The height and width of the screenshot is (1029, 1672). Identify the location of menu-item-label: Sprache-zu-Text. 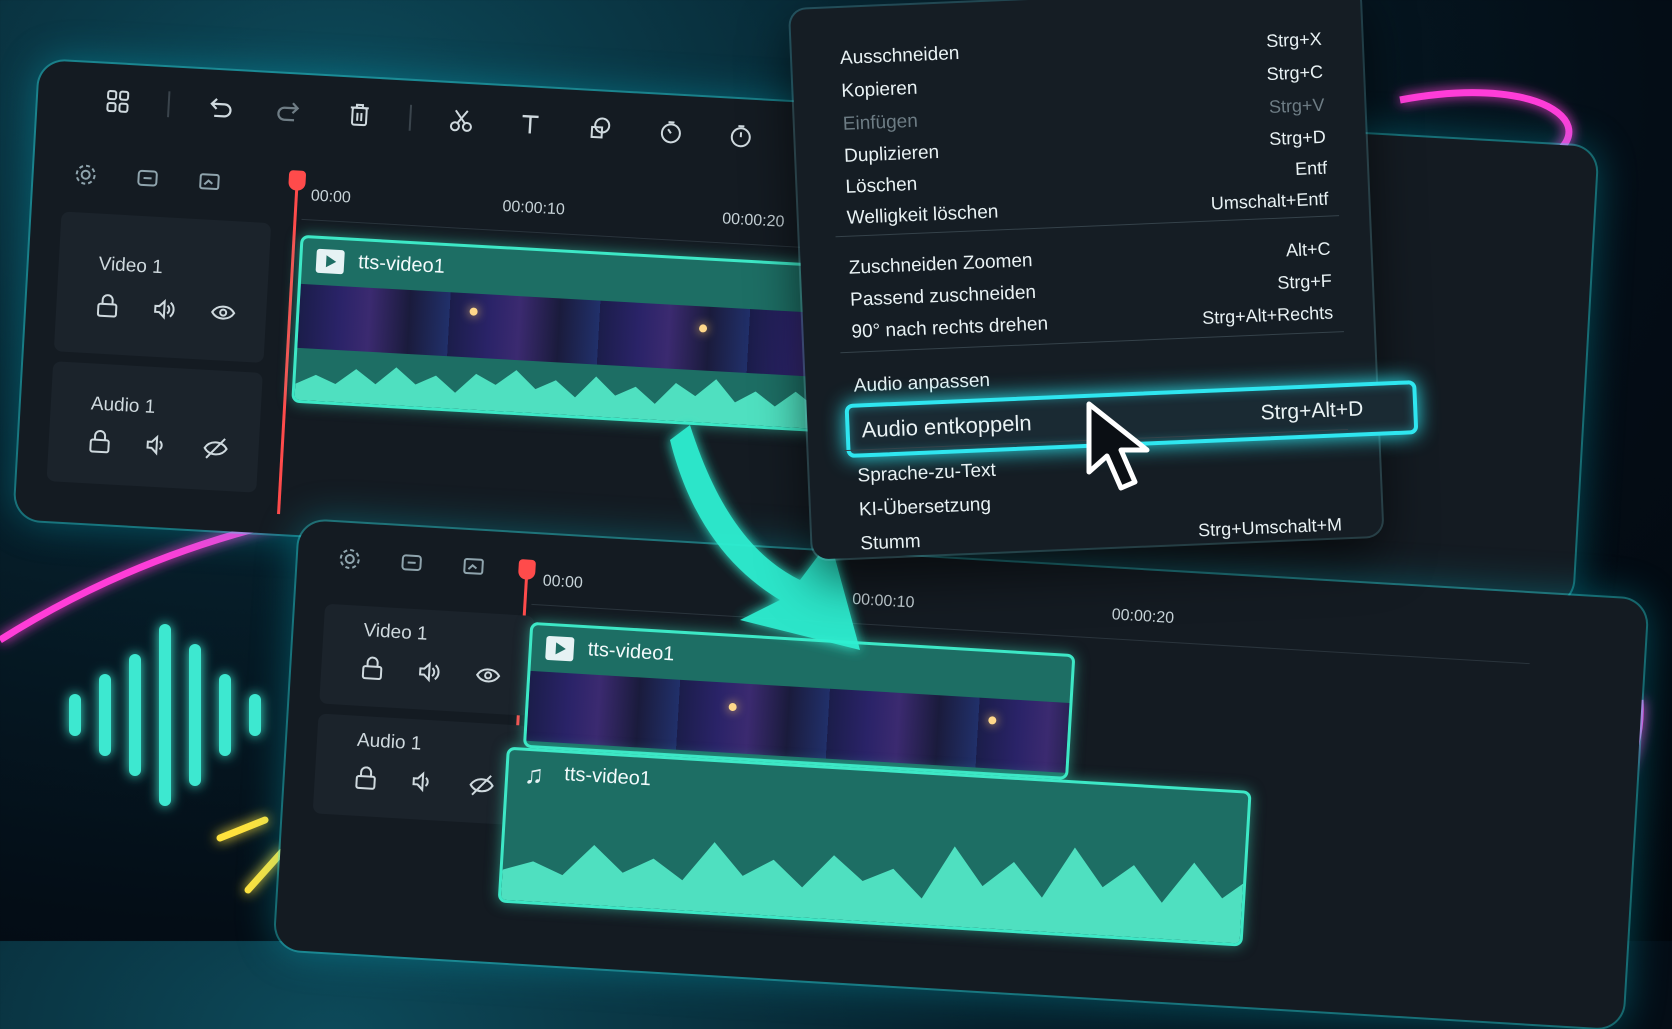
(927, 473).